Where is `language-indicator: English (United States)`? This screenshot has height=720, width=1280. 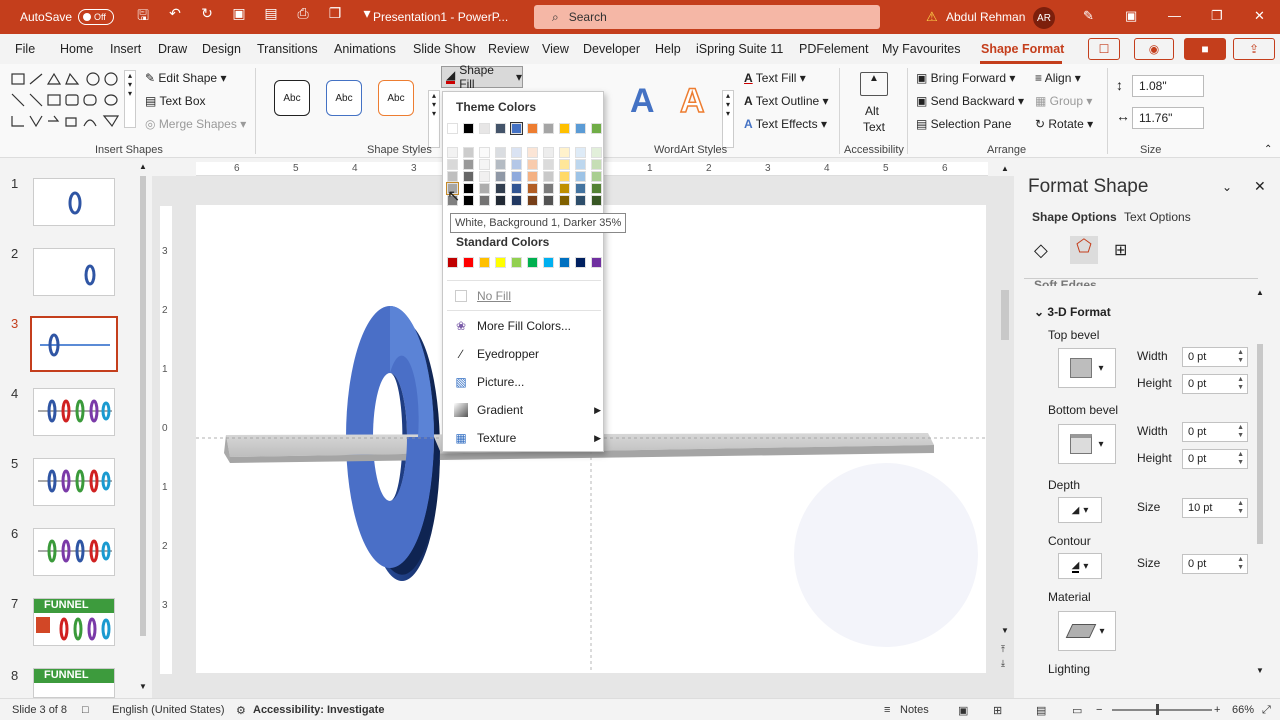 language-indicator: English (United States) is located at coordinates (168, 710).